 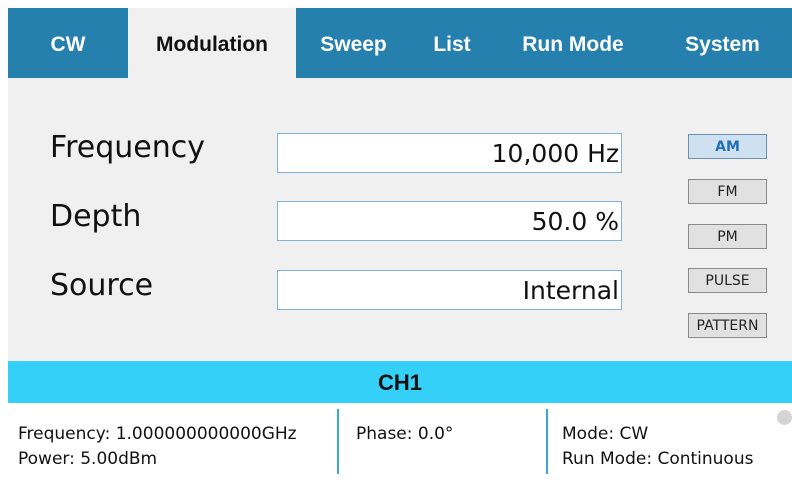 I want to click on source-label: Source, so click(x=102, y=285).